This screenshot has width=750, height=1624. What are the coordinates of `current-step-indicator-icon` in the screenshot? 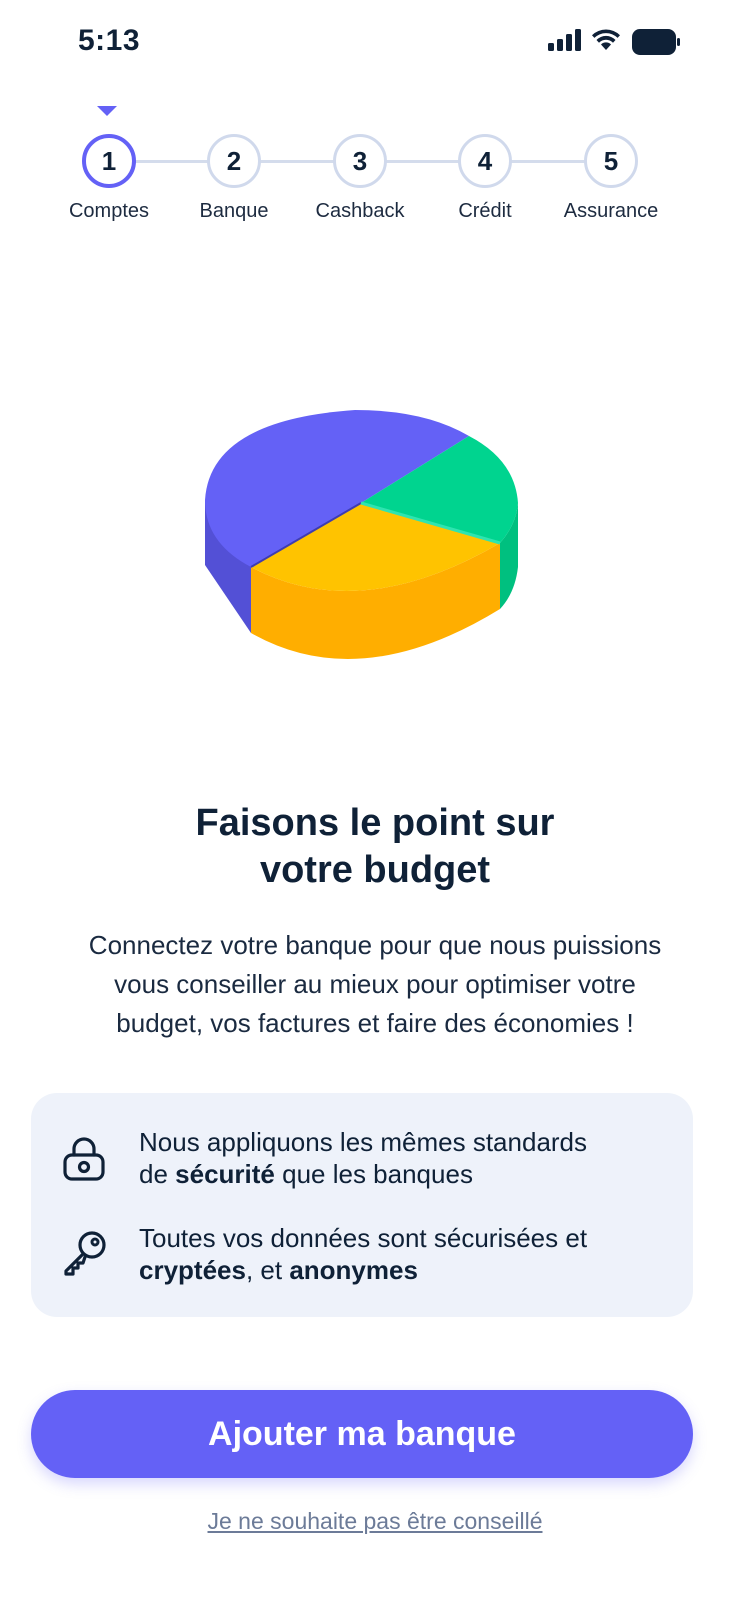 It's located at (107, 111).